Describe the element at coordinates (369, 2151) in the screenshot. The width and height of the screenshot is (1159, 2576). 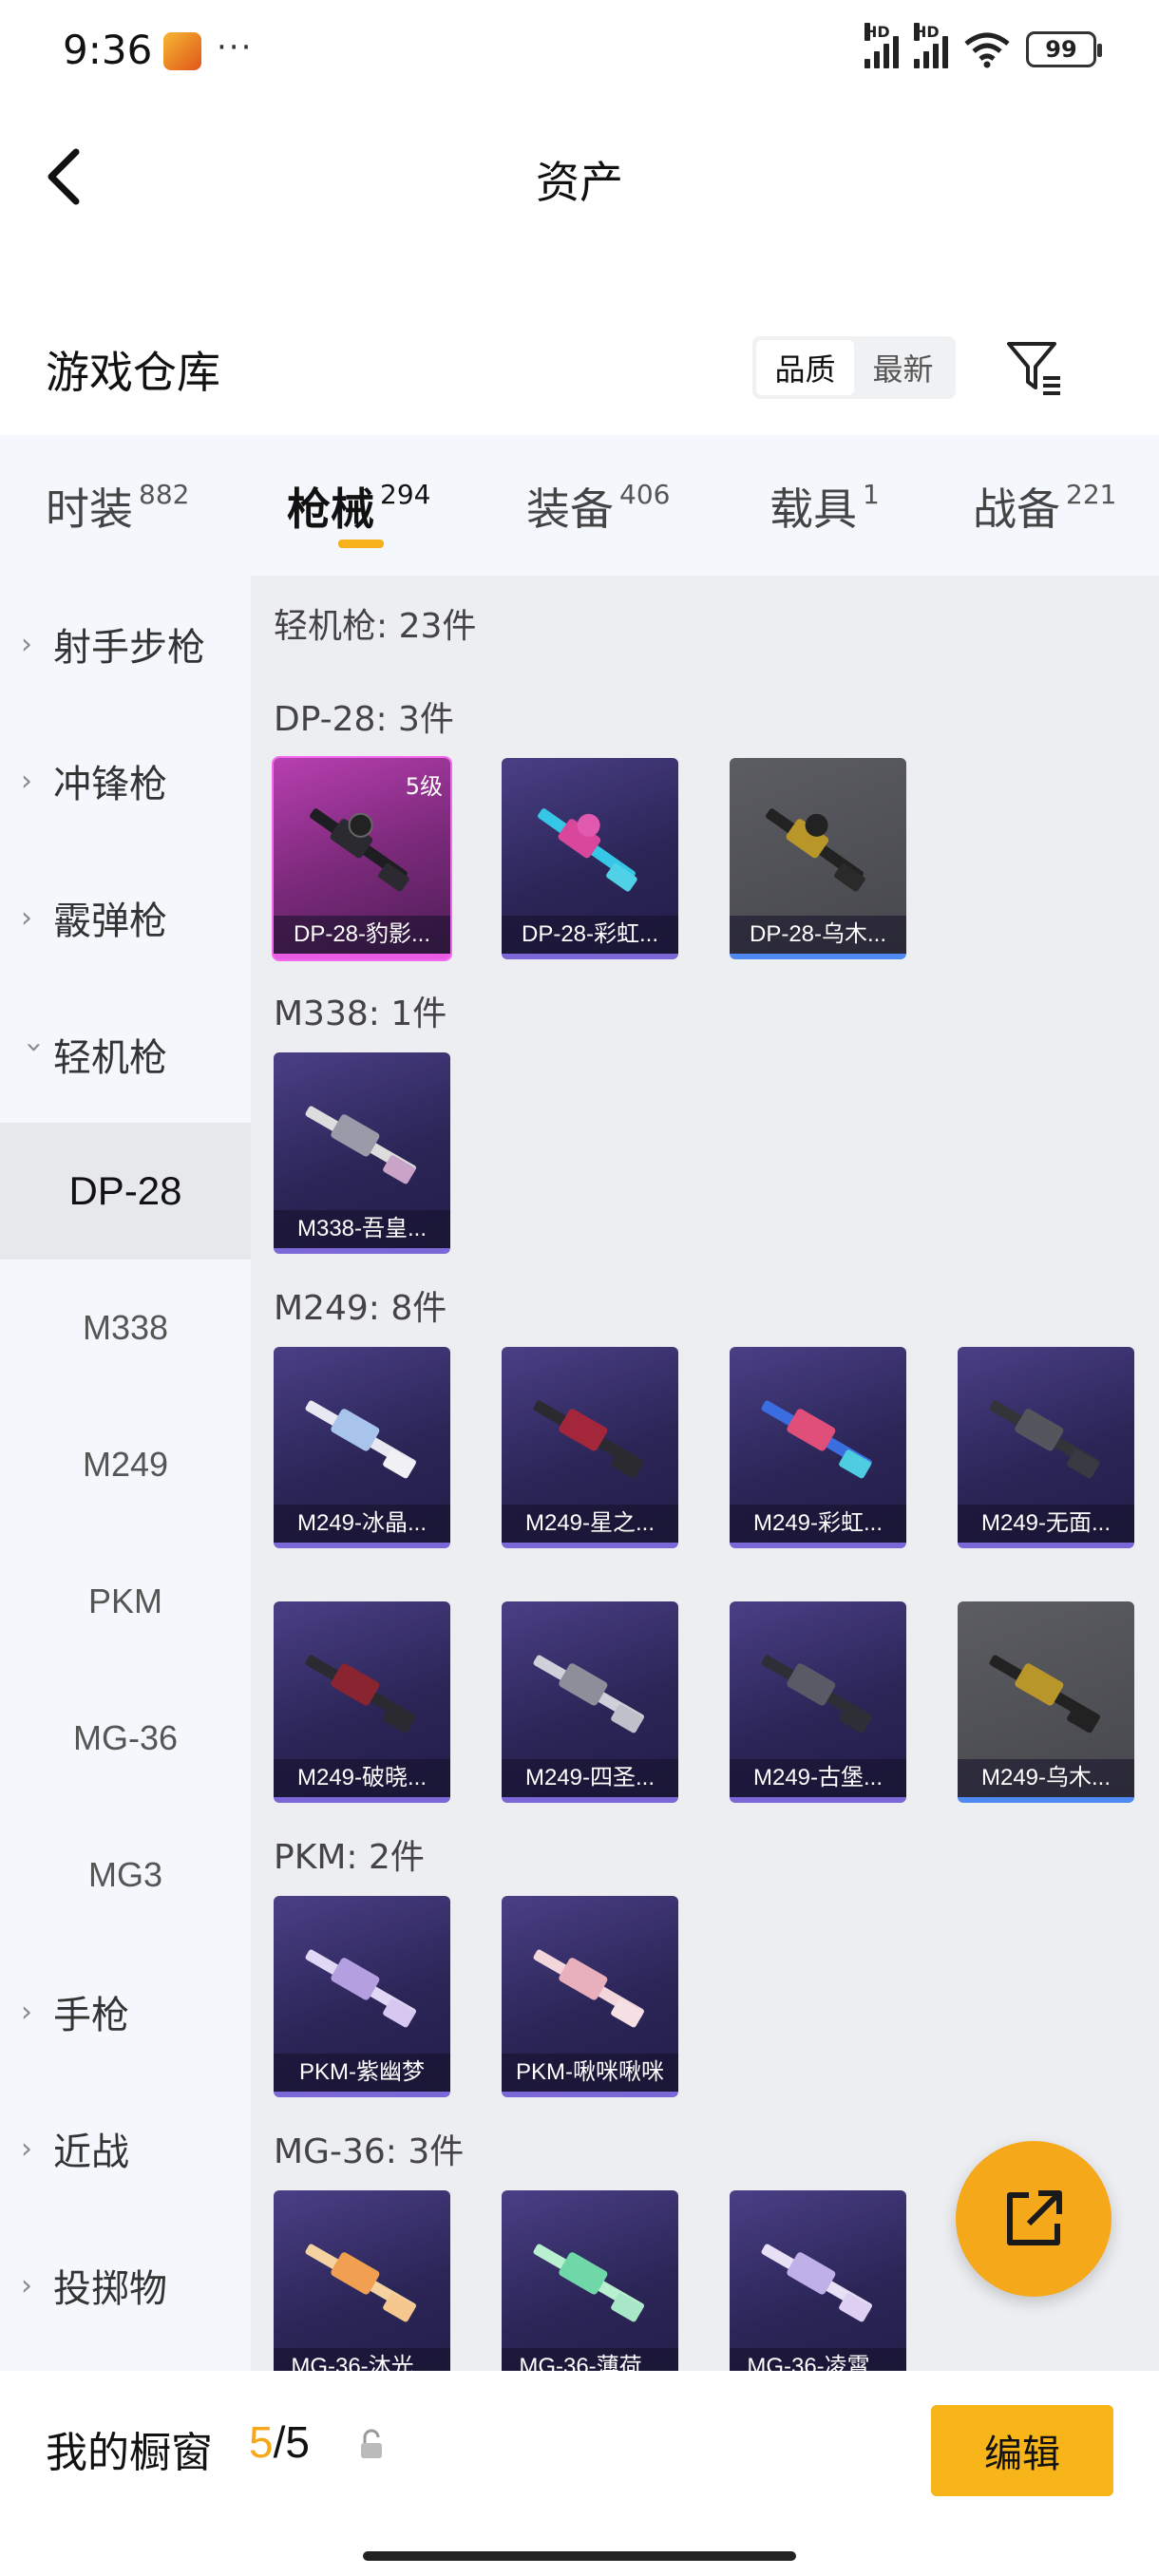
I see `group-title: MG-36: 3件` at that location.